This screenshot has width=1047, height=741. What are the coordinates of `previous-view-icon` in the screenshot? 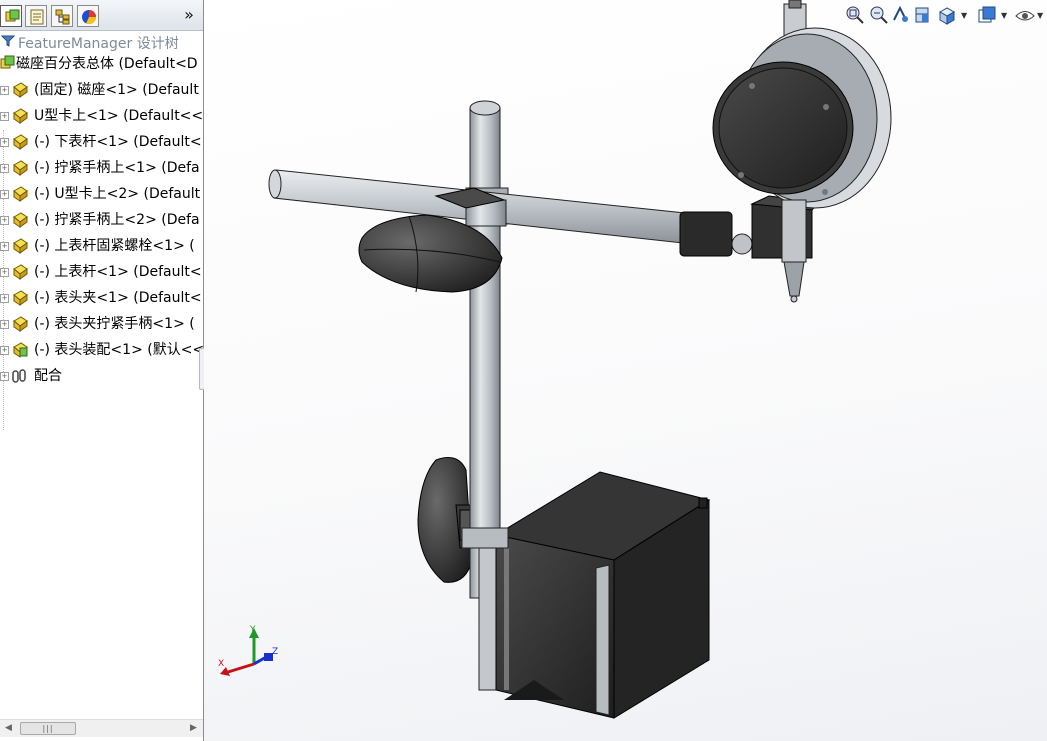 It's located at (901, 15).